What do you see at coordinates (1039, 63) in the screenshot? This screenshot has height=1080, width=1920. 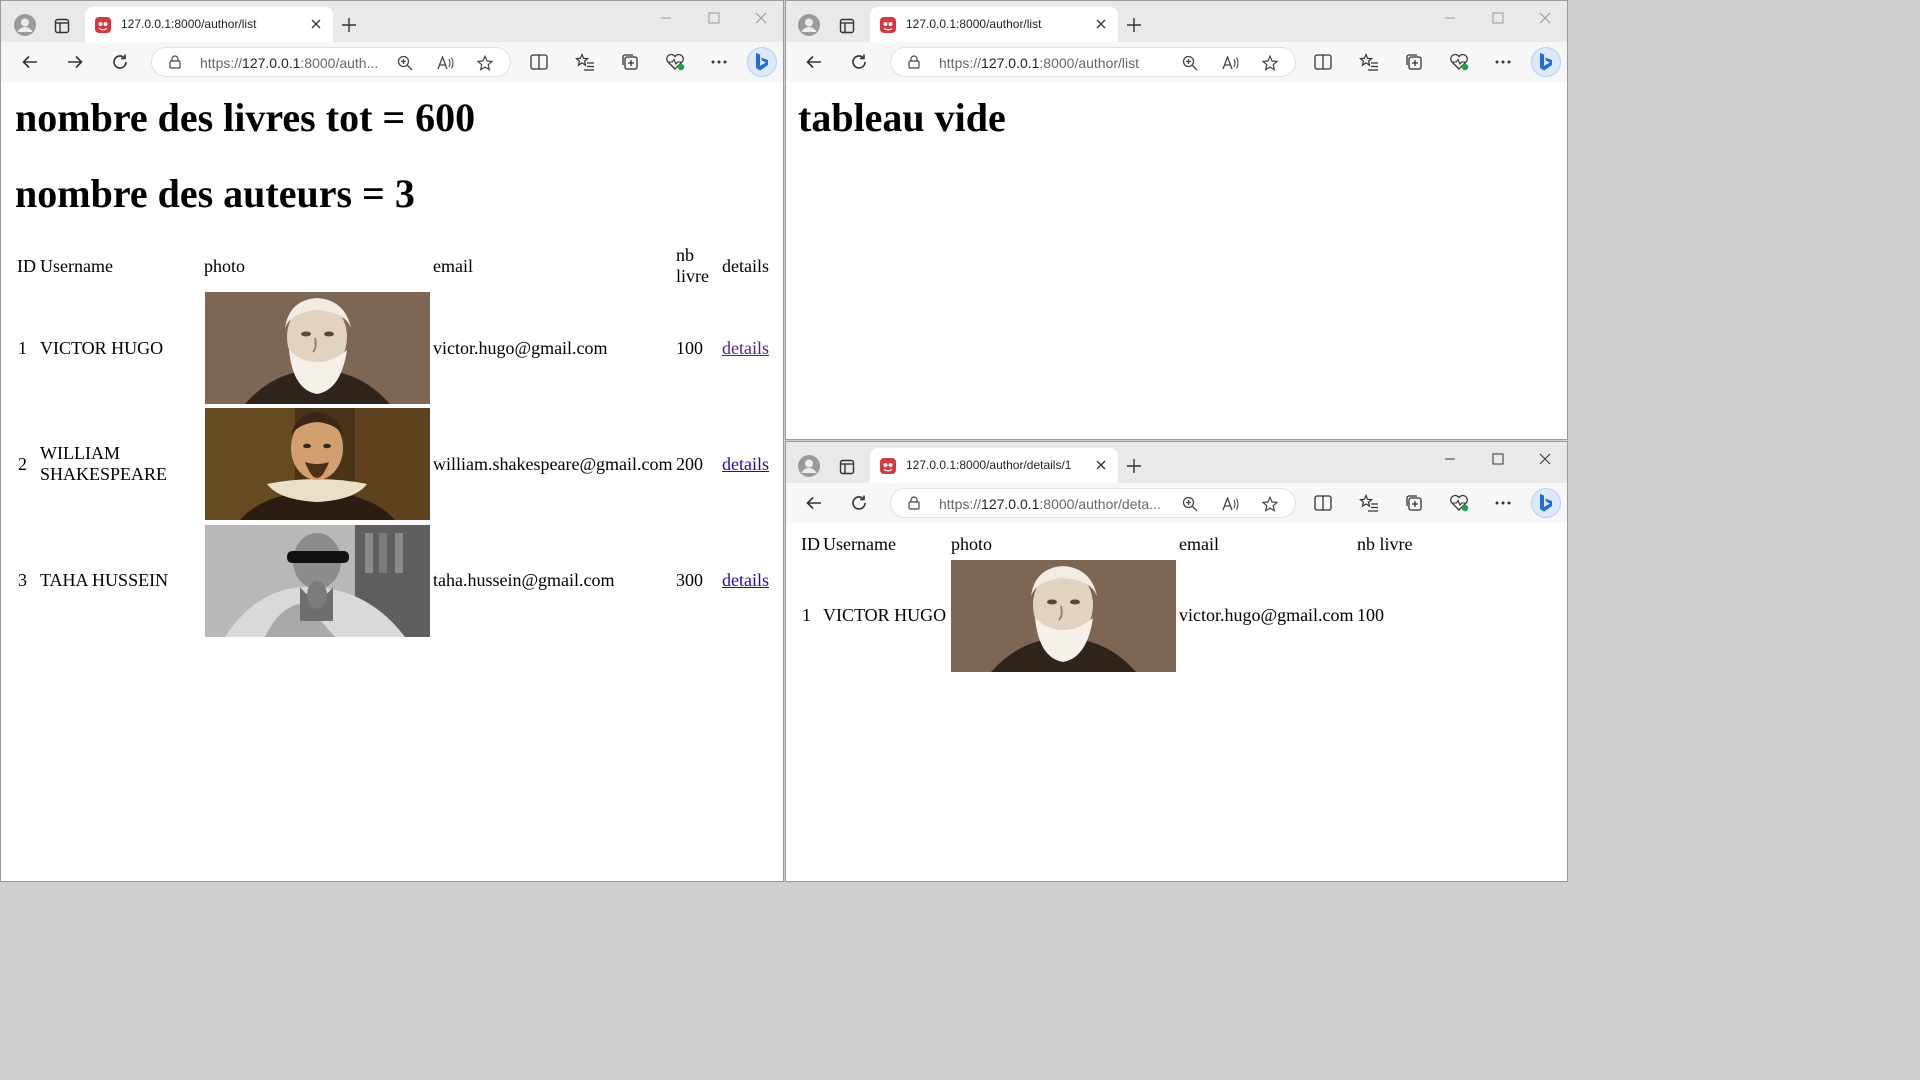 I see `url-text: https://127.0.0.1:8000/author/list` at bounding box center [1039, 63].